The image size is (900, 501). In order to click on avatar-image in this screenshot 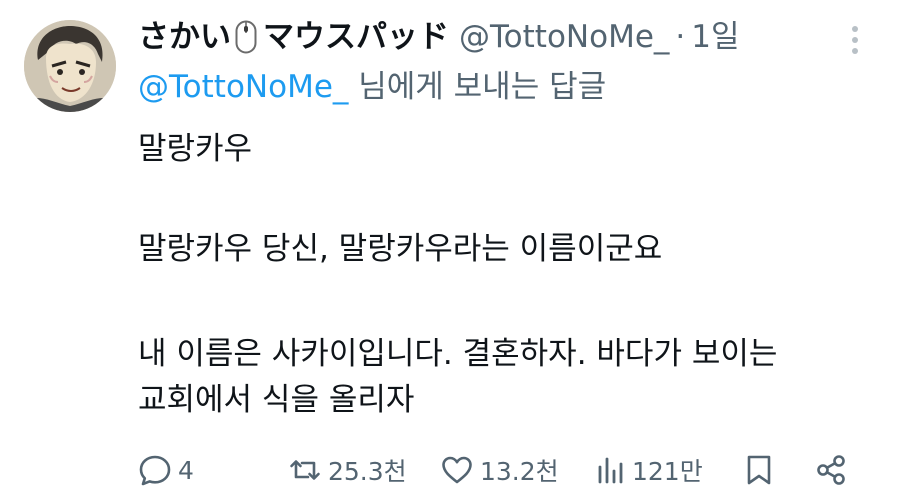, I will do `click(70, 66)`.